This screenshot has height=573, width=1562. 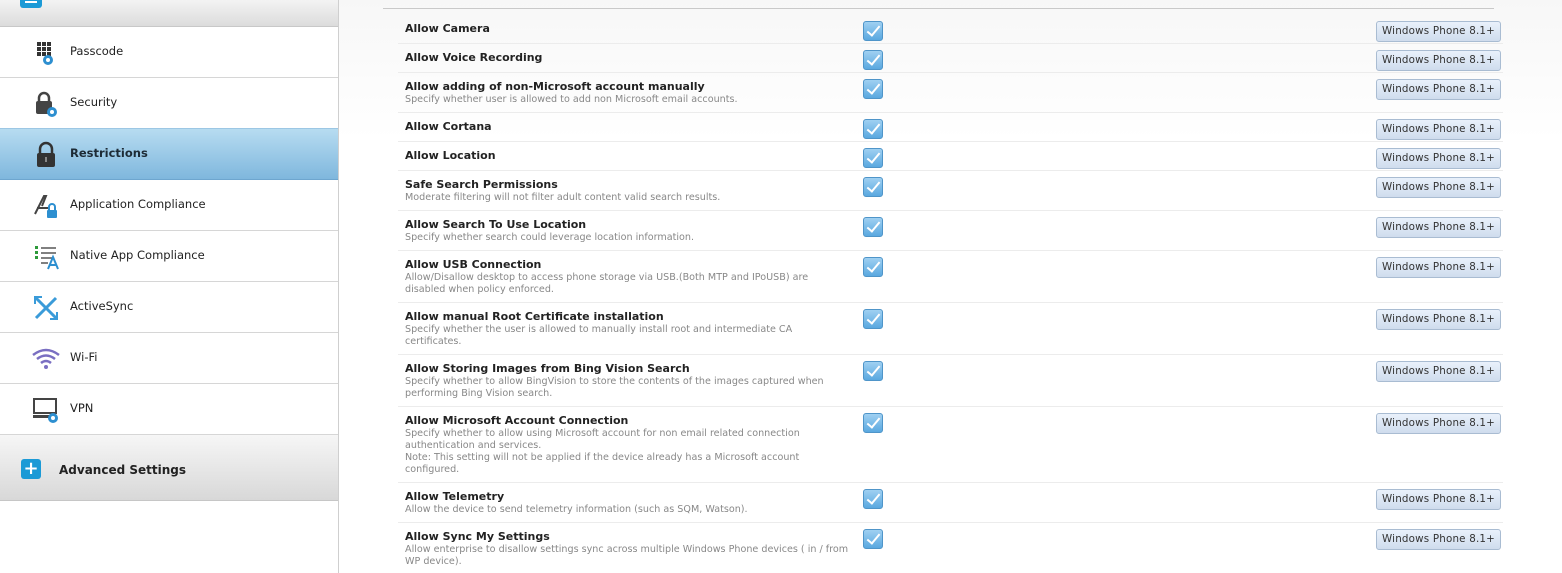 What do you see at coordinates (873, 158) in the screenshot?
I see `allow-location-checkbox` at bounding box center [873, 158].